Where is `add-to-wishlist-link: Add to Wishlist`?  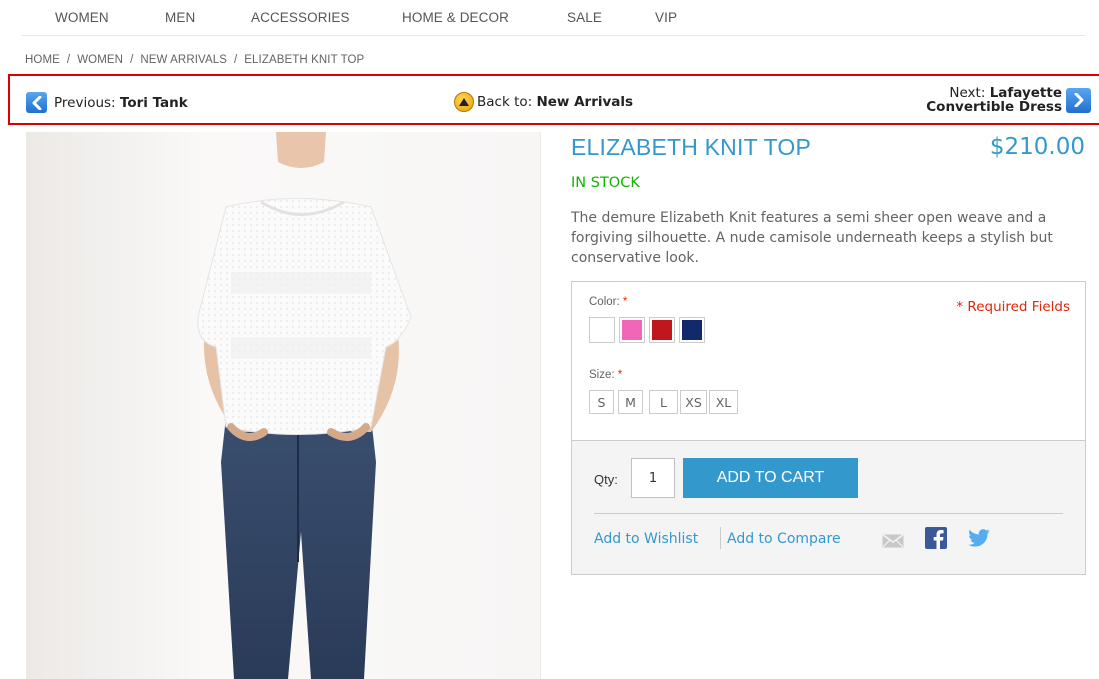
add-to-wishlist-link: Add to Wishlist is located at coordinates (646, 539).